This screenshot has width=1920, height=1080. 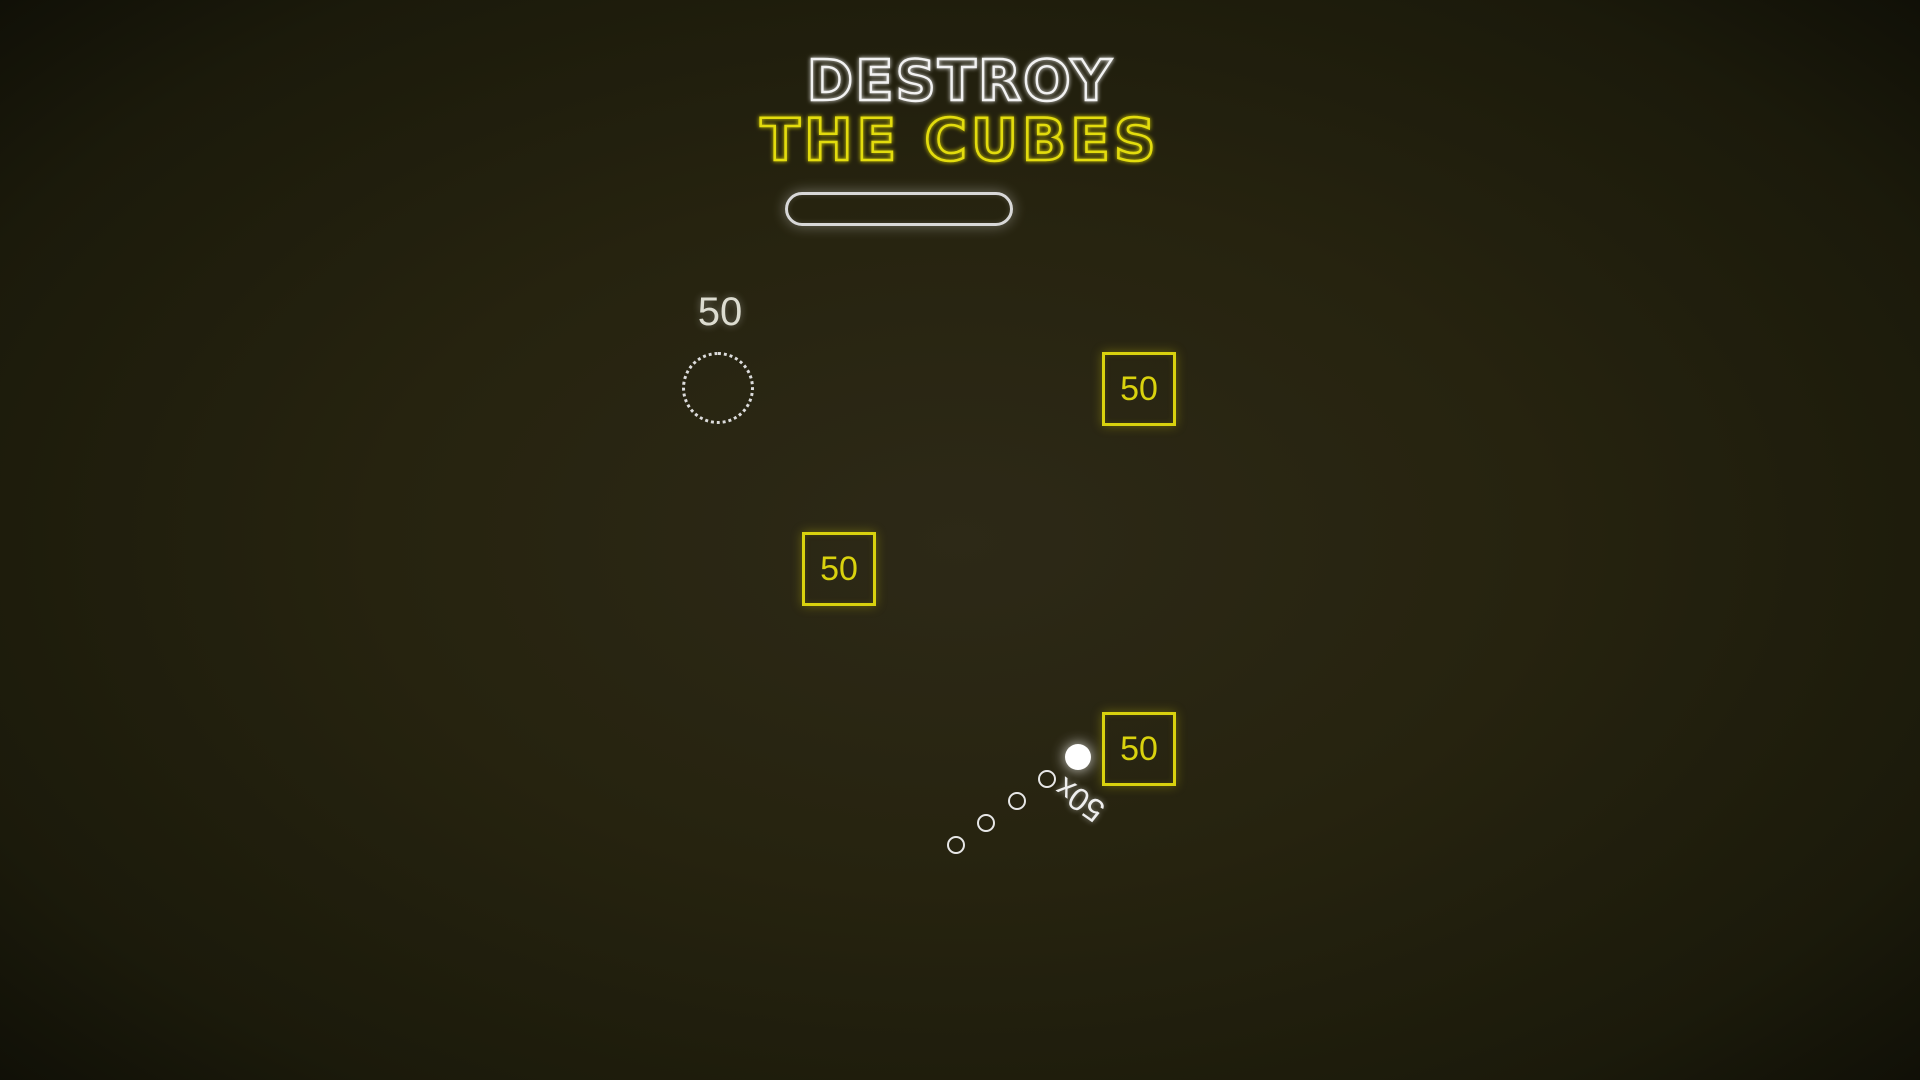 What do you see at coordinates (718, 388) in the screenshot?
I see `spawn-ring-icon` at bounding box center [718, 388].